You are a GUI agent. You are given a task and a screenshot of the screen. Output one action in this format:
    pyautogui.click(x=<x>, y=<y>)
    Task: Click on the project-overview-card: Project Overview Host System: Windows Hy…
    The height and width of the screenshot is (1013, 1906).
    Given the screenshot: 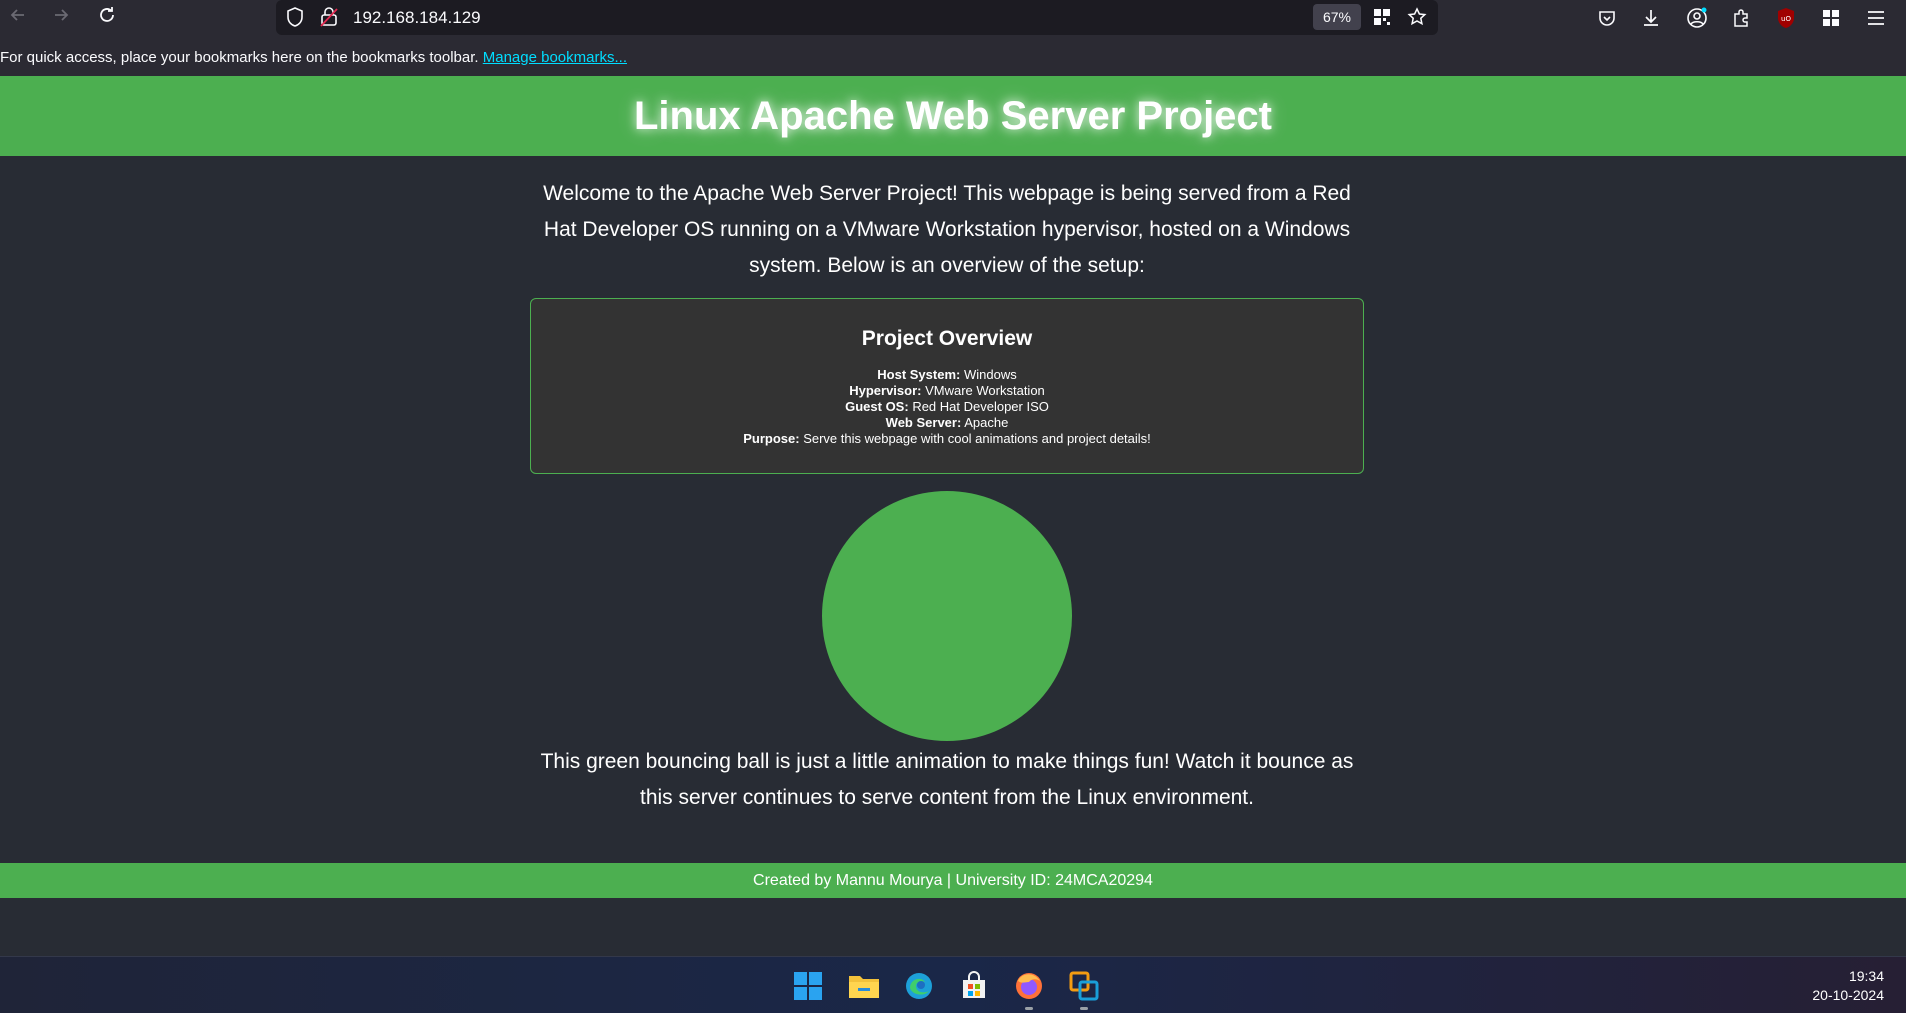 What is the action you would take?
    pyautogui.click(x=947, y=386)
    